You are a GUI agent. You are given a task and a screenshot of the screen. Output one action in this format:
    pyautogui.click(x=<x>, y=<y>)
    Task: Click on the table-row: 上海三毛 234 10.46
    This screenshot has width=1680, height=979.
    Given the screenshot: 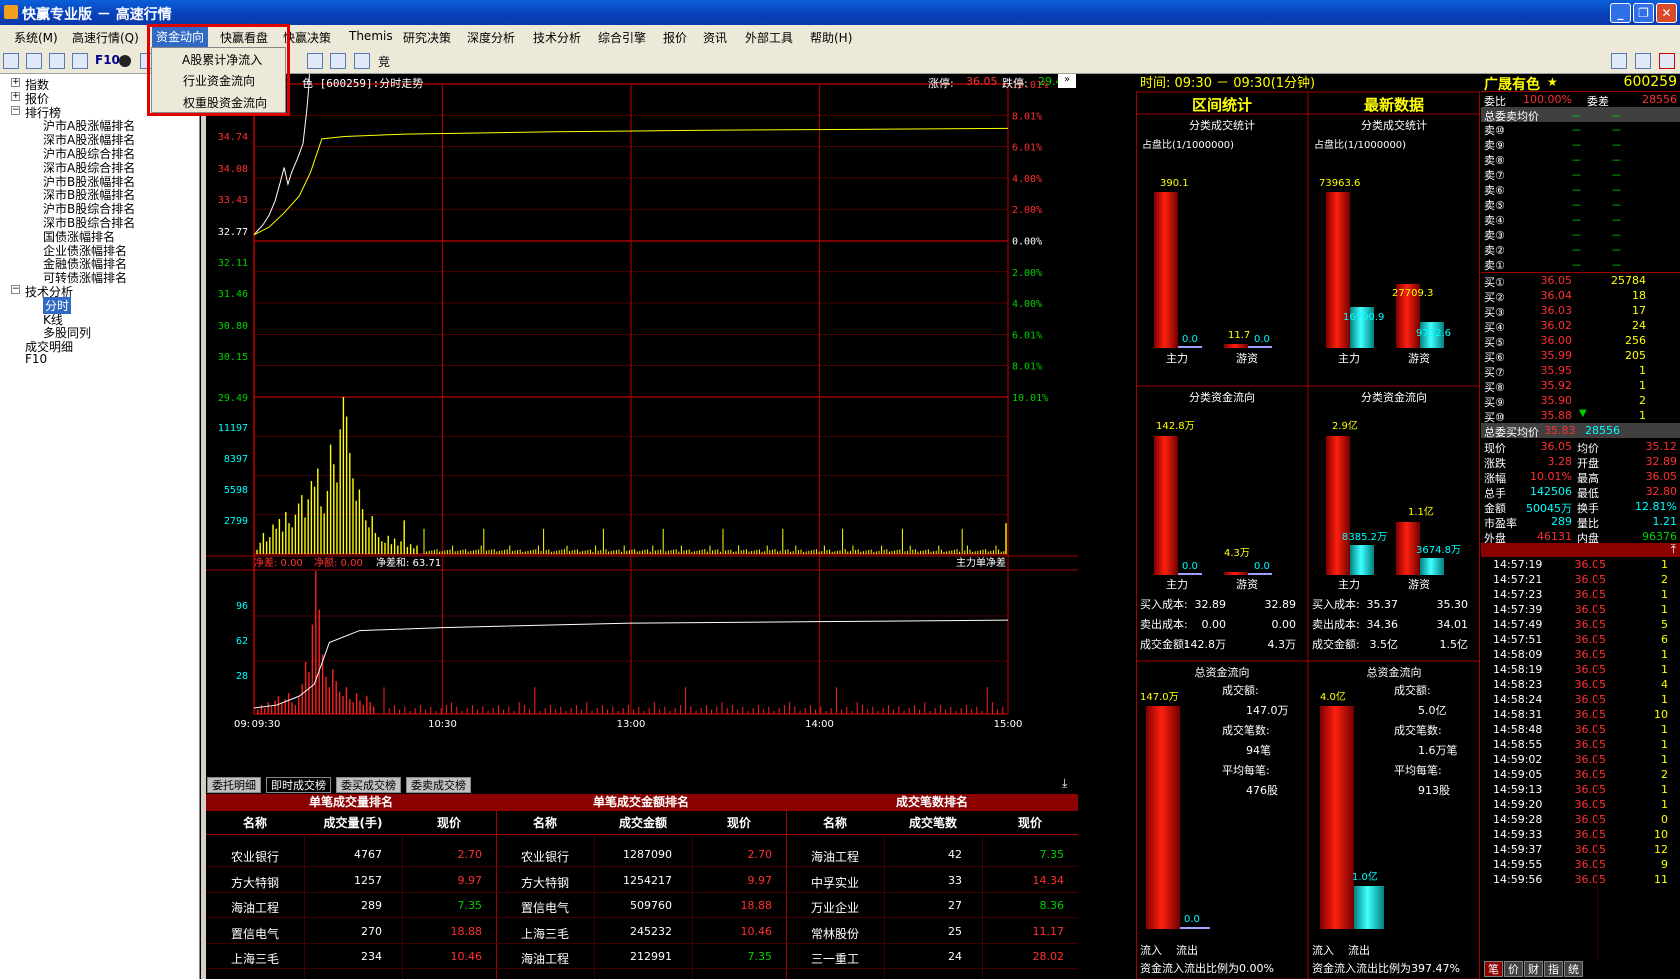 What is the action you would take?
    pyautogui.click(x=351, y=958)
    